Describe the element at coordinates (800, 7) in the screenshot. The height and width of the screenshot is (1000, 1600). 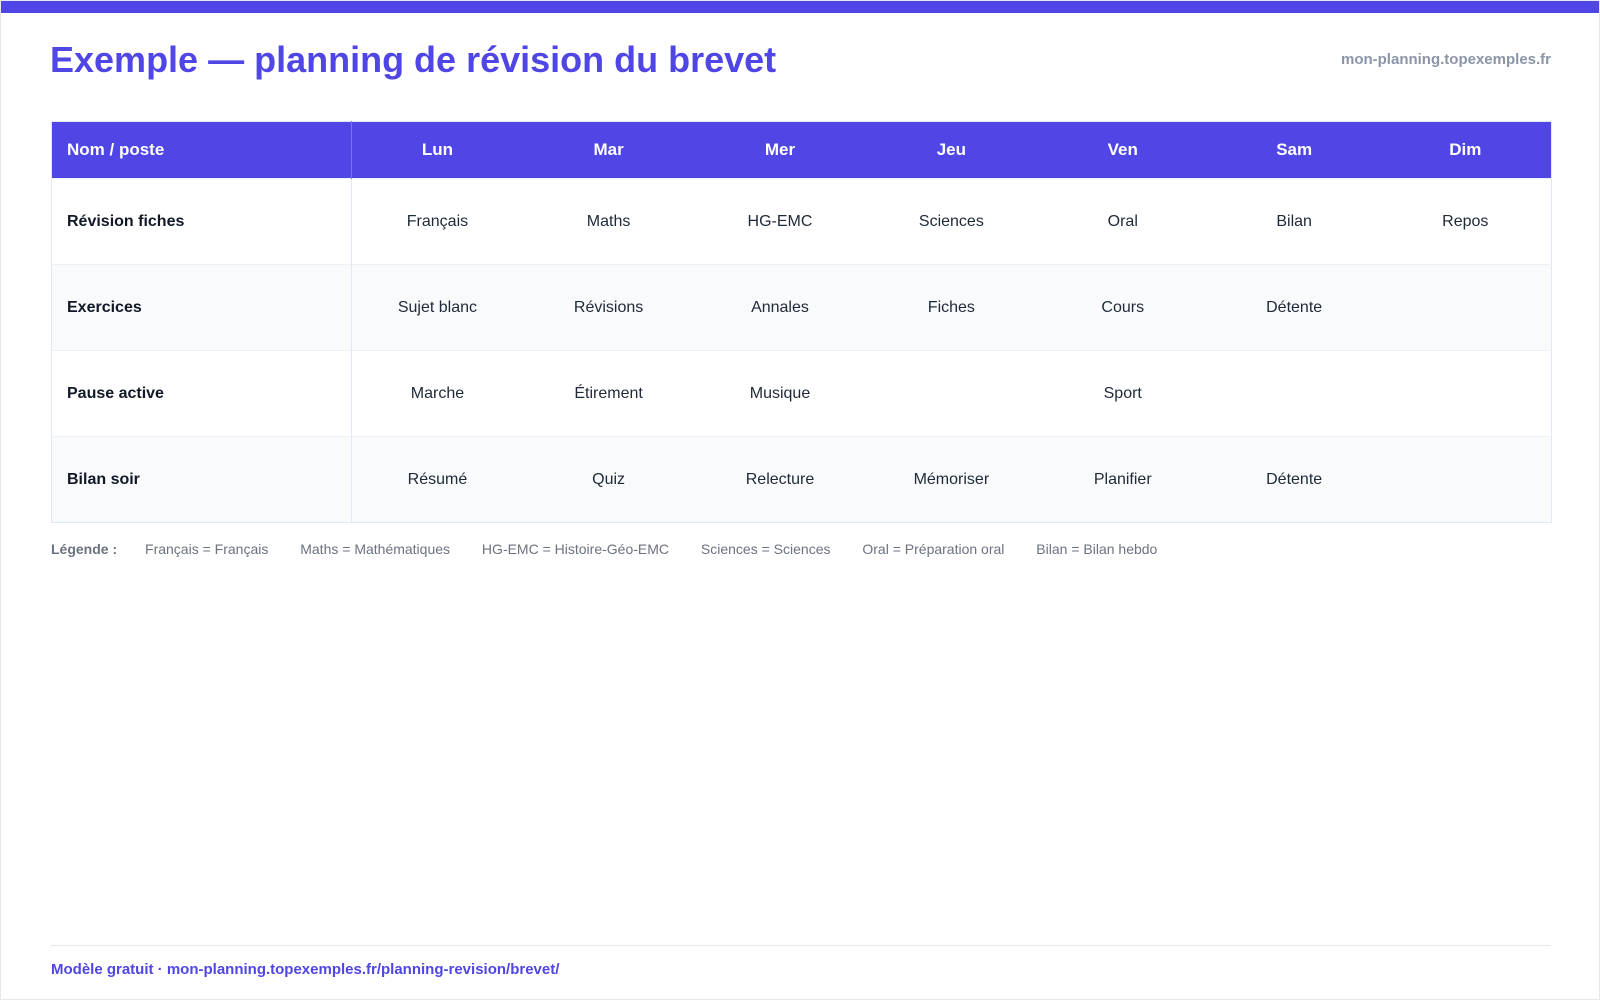
I see `top-accent-bar` at that location.